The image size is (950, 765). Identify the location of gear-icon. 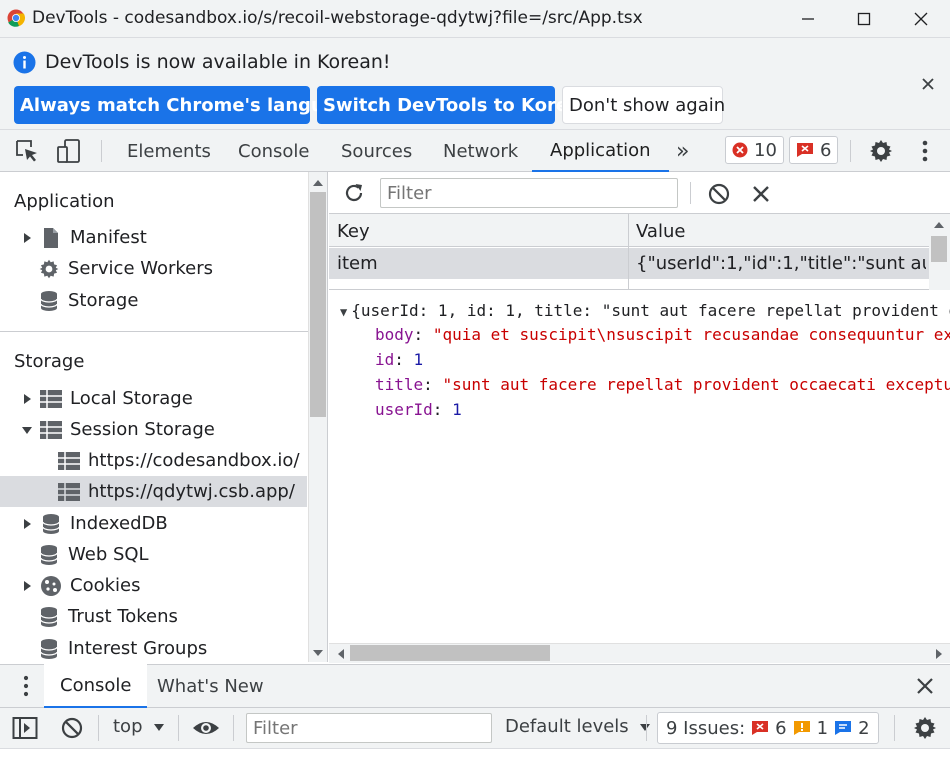
(881, 151).